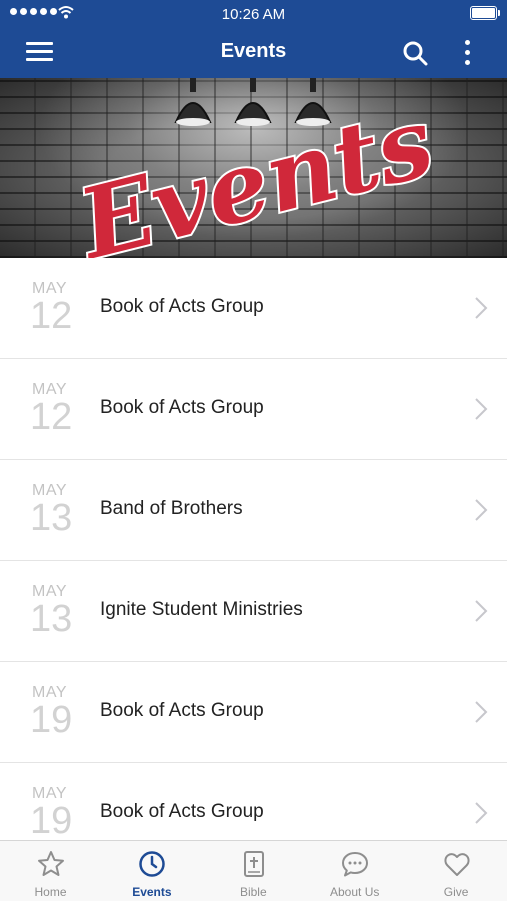 The height and width of the screenshot is (901, 507). What do you see at coordinates (415, 53) in the screenshot?
I see `search-icon` at bounding box center [415, 53].